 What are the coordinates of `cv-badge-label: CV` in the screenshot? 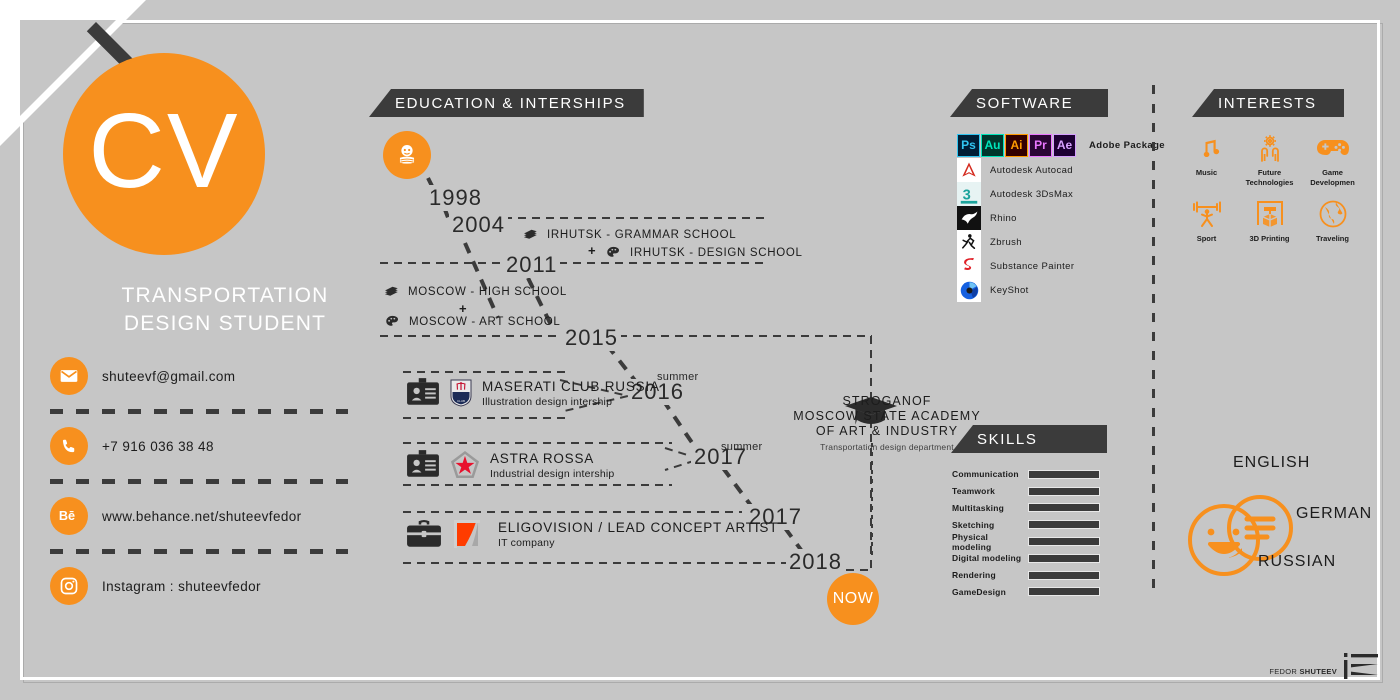 It's located at (164, 151).